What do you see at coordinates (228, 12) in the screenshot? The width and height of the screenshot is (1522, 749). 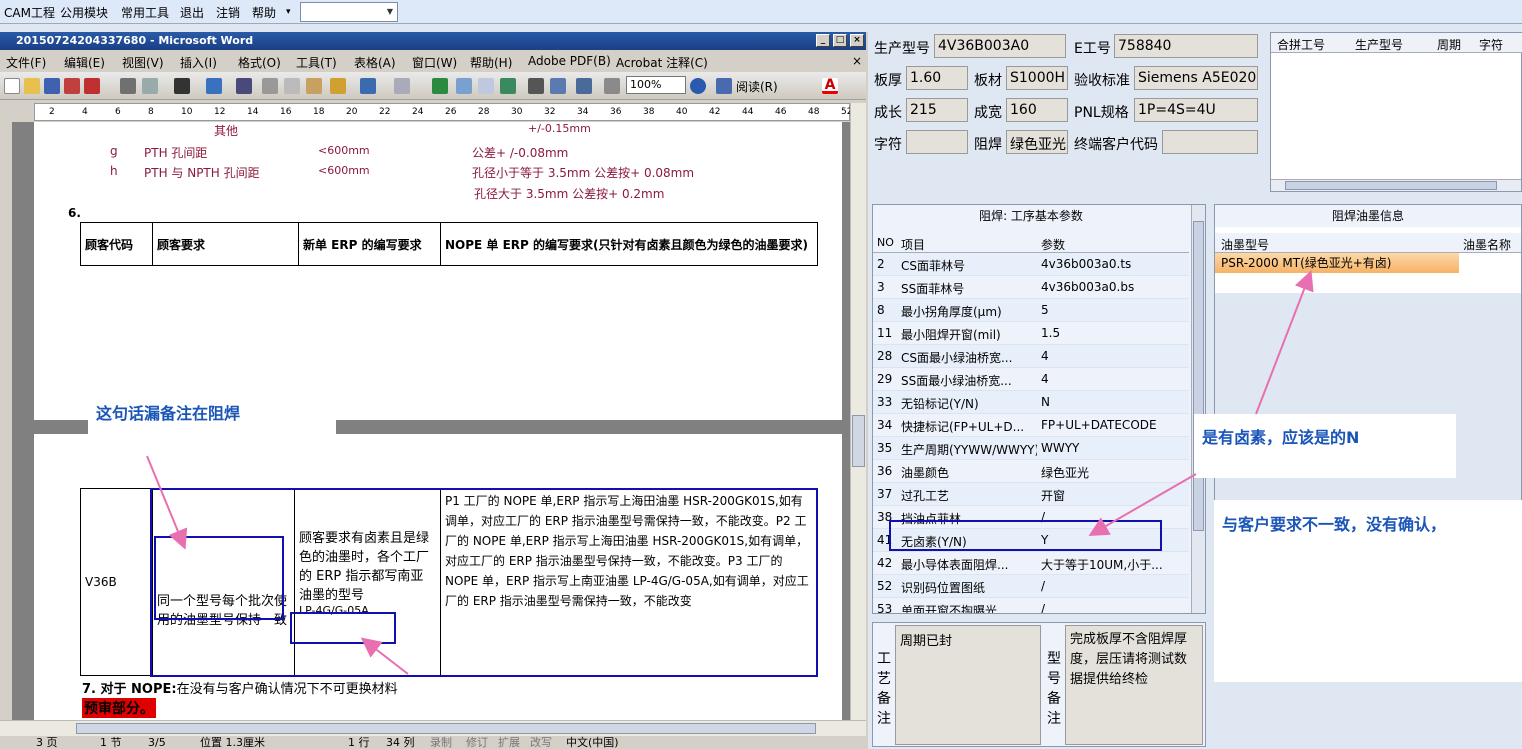 I see `menu-logout: 注销` at bounding box center [228, 12].